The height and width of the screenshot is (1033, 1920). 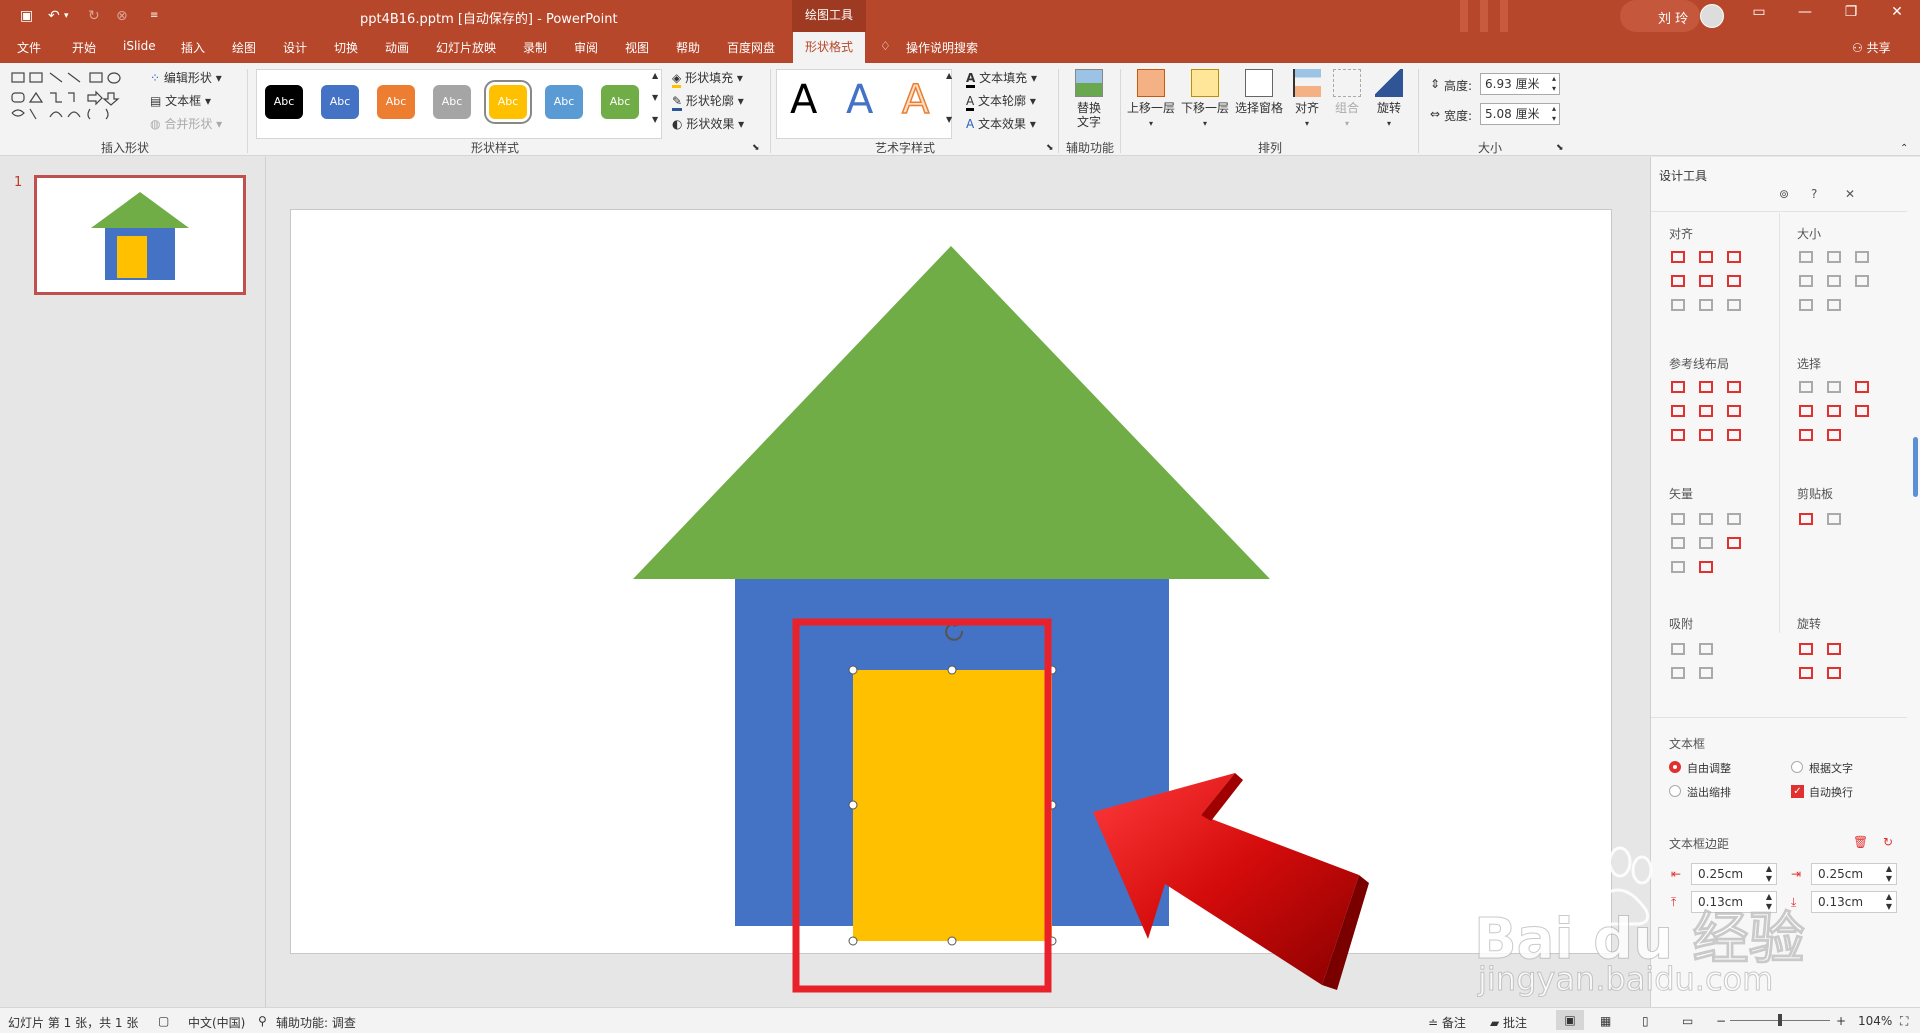 I want to click on restore-button: ❐, so click(x=1851, y=12).